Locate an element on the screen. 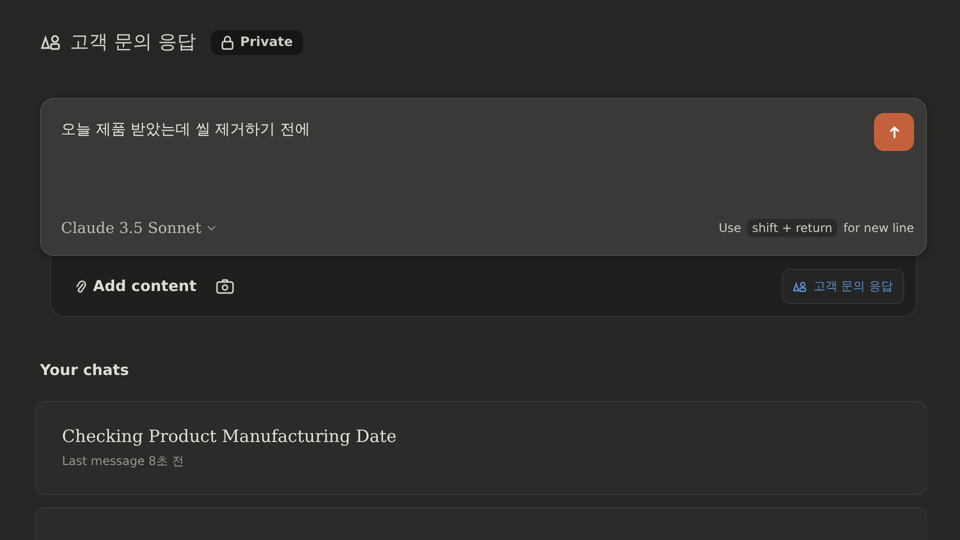 Image resolution: width=960 pixels, height=540 pixels. camera-button is located at coordinates (225, 286).